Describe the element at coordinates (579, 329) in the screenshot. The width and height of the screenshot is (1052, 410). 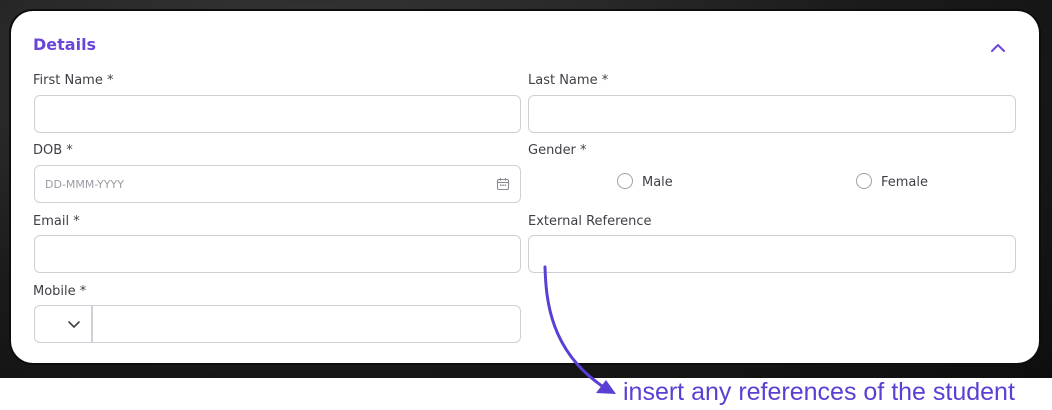
I see `annotation-arrow` at that location.